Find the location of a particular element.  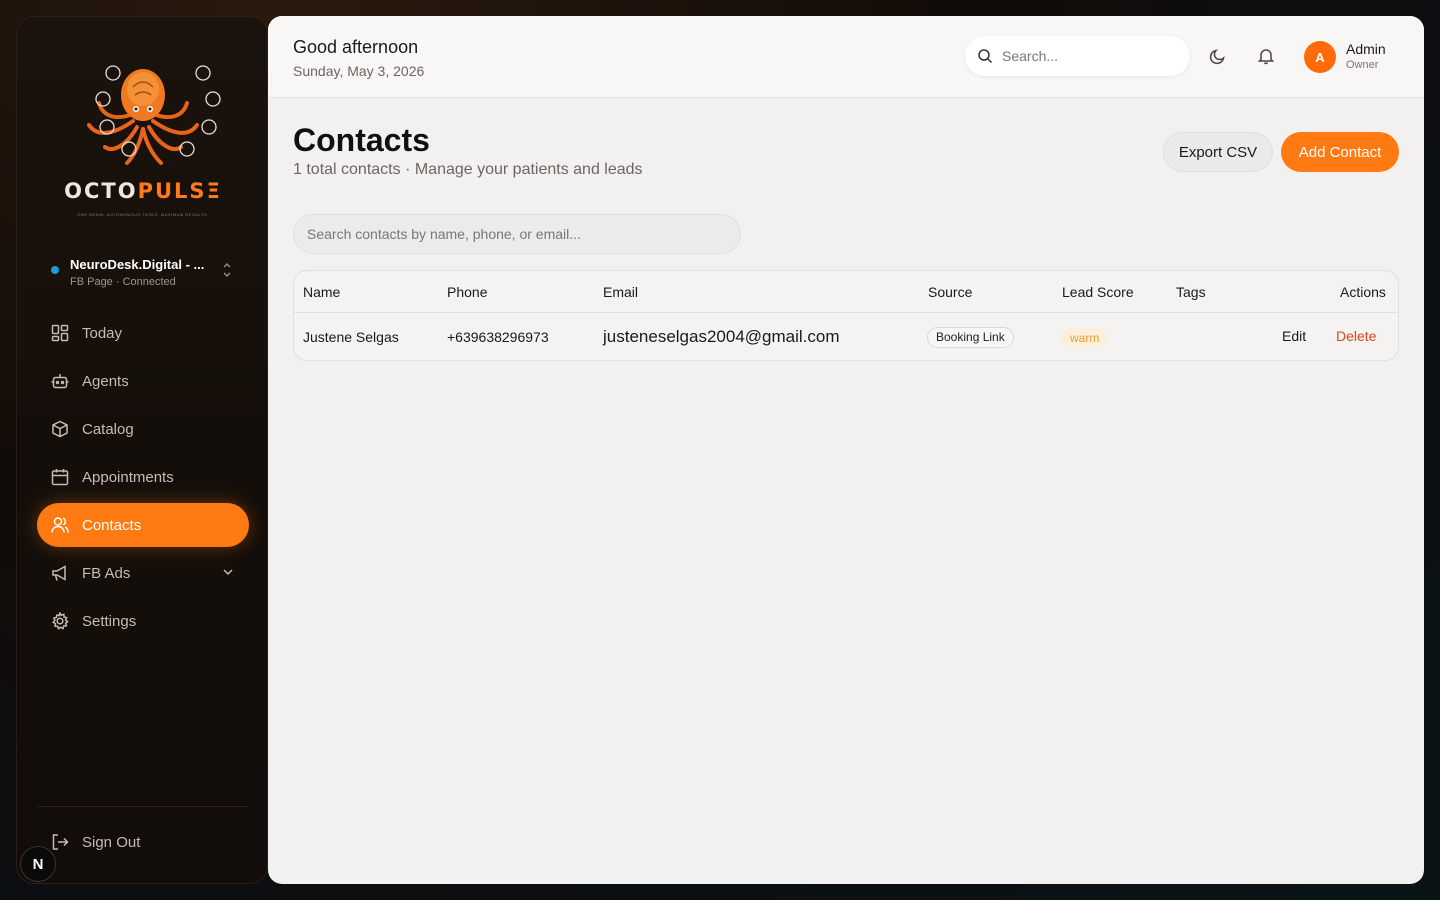

sidebar-item-label: FB Ads is located at coordinates (106, 573).